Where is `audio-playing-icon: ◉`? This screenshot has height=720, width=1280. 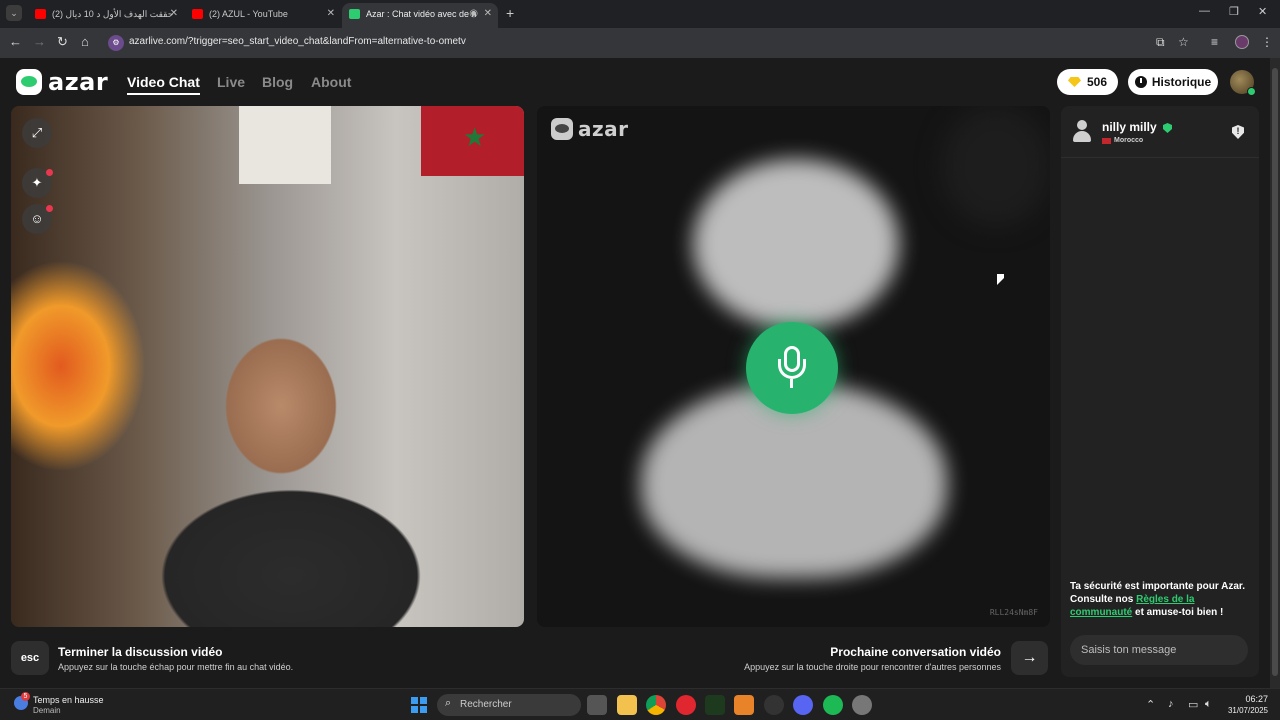
audio-playing-icon: ◉ is located at coordinates (473, 14).